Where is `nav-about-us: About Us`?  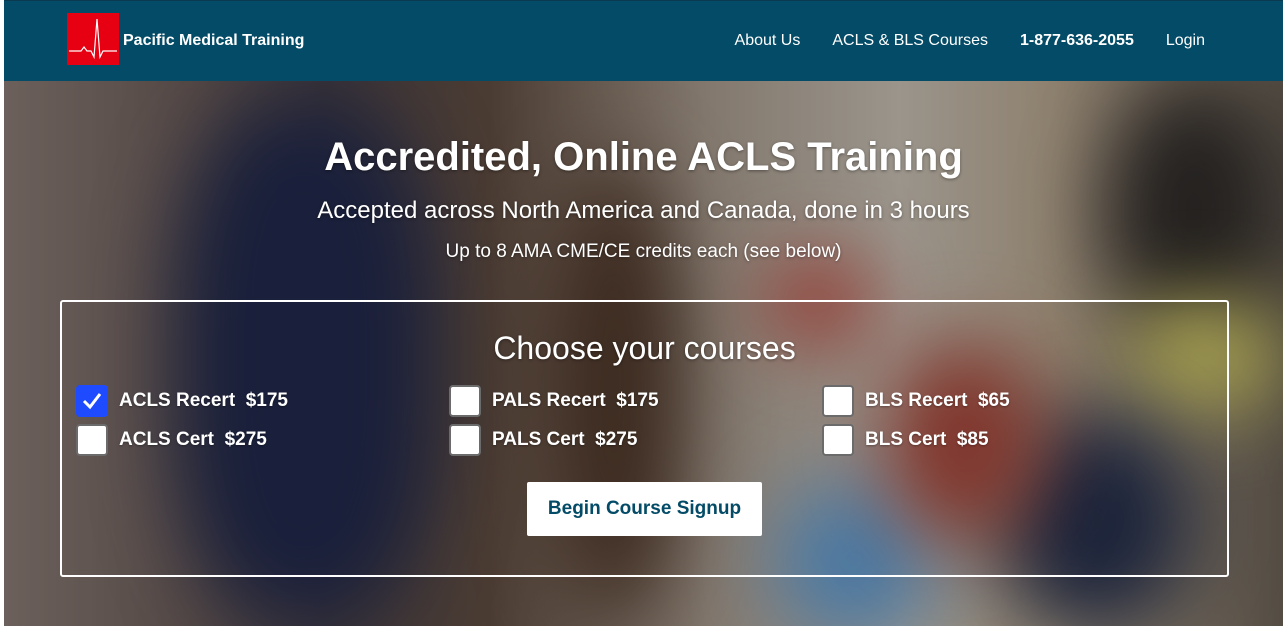 nav-about-us: About Us is located at coordinates (768, 41).